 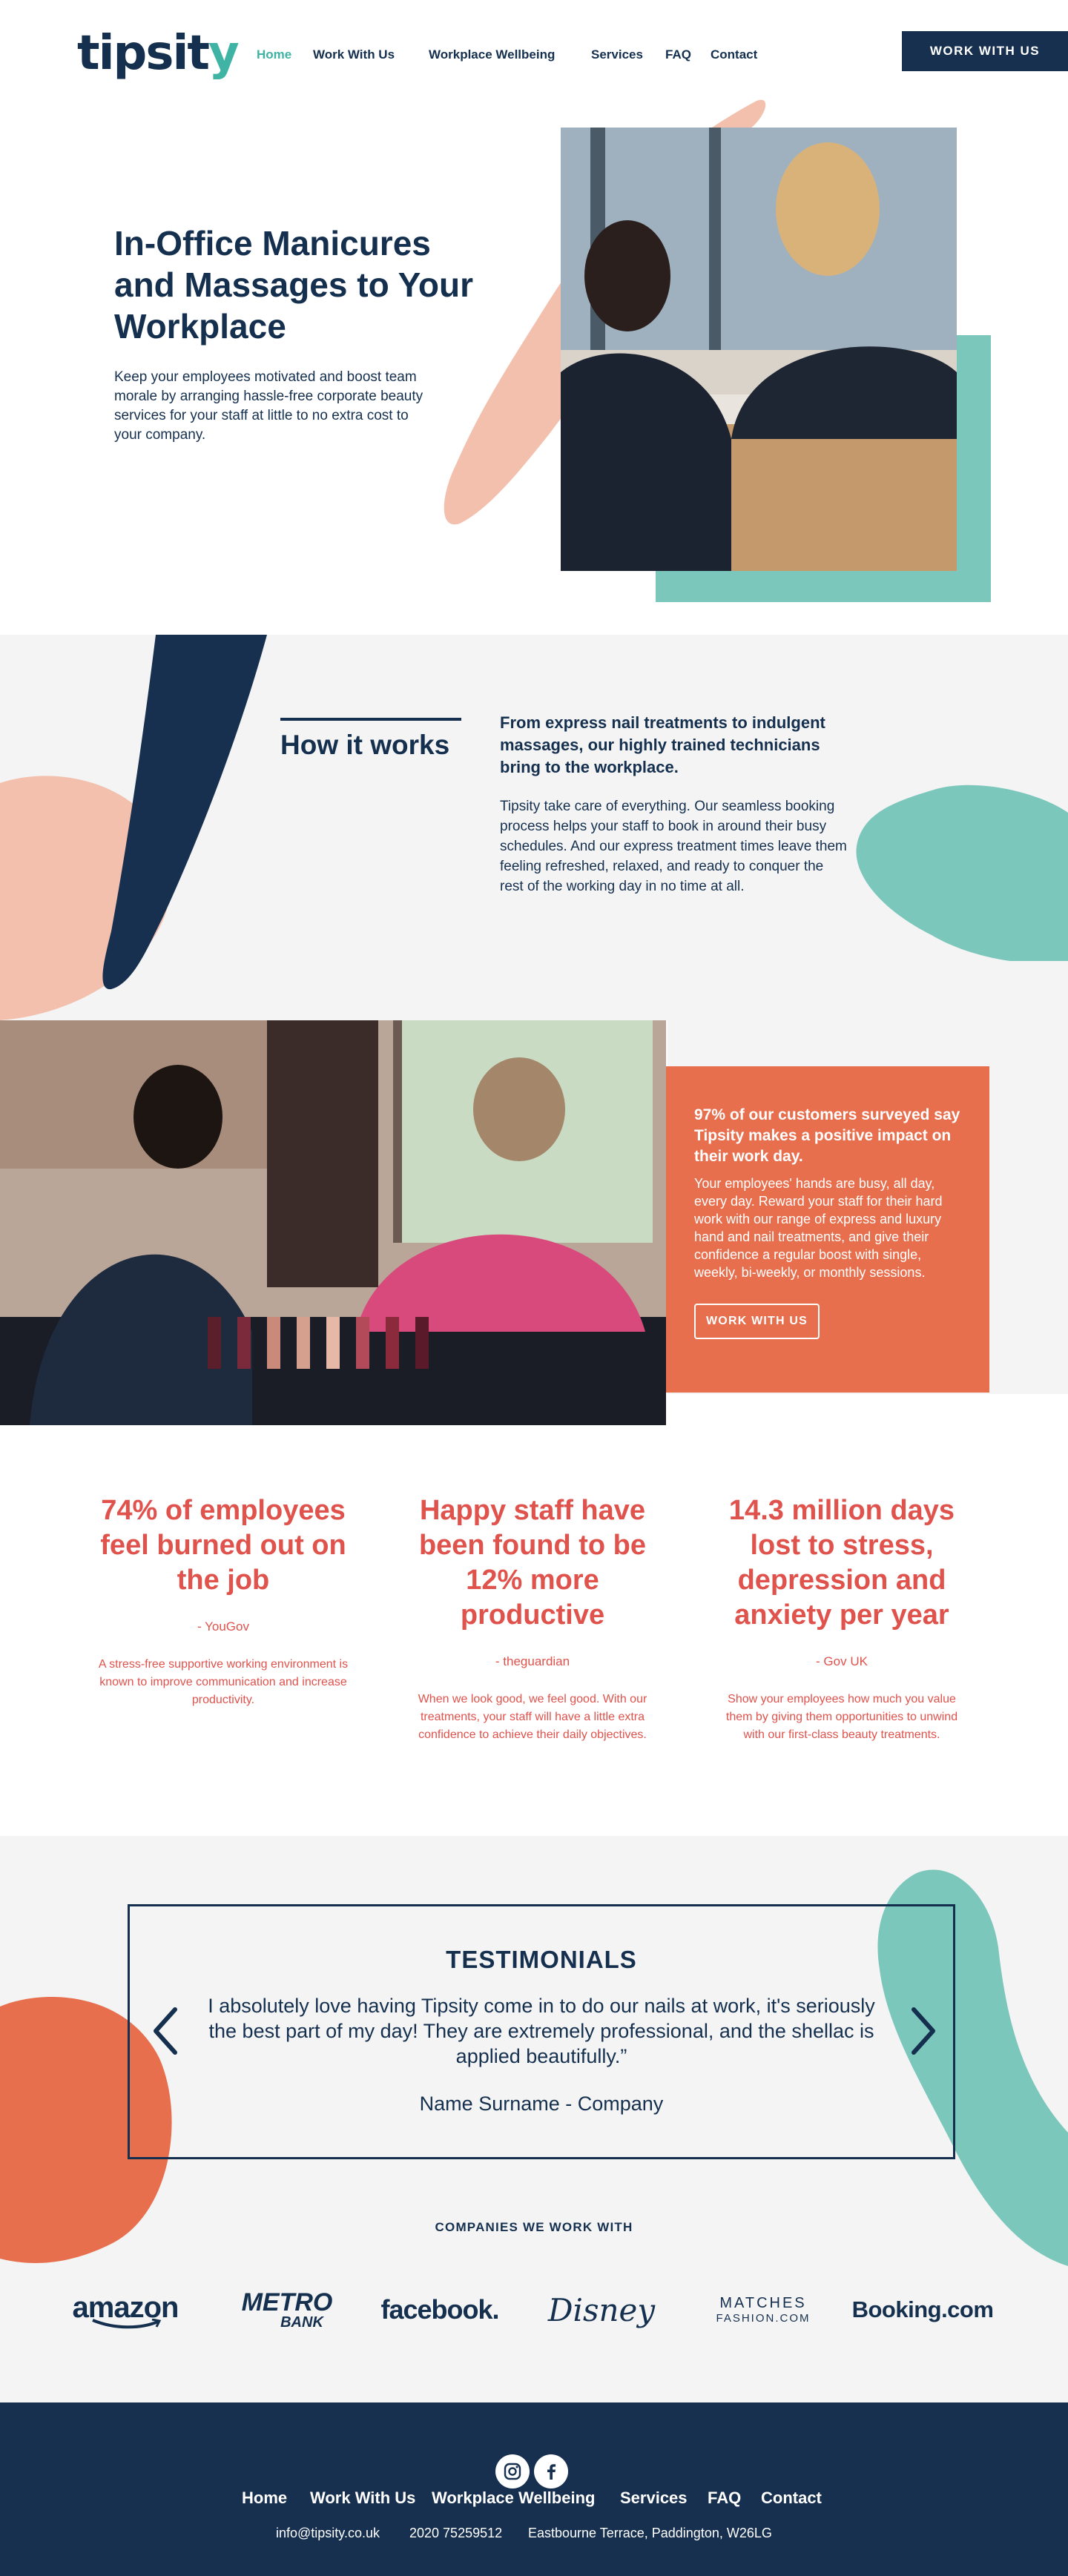 I want to click on chevron-right-icon, so click(x=924, y=2031).